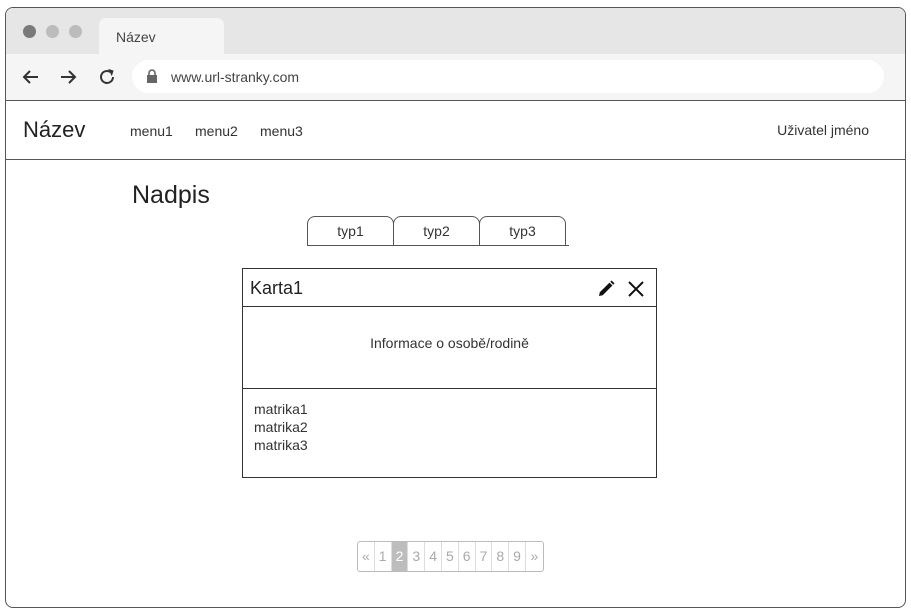  Describe the element at coordinates (107, 77) in the screenshot. I see `reload-icon` at that location.